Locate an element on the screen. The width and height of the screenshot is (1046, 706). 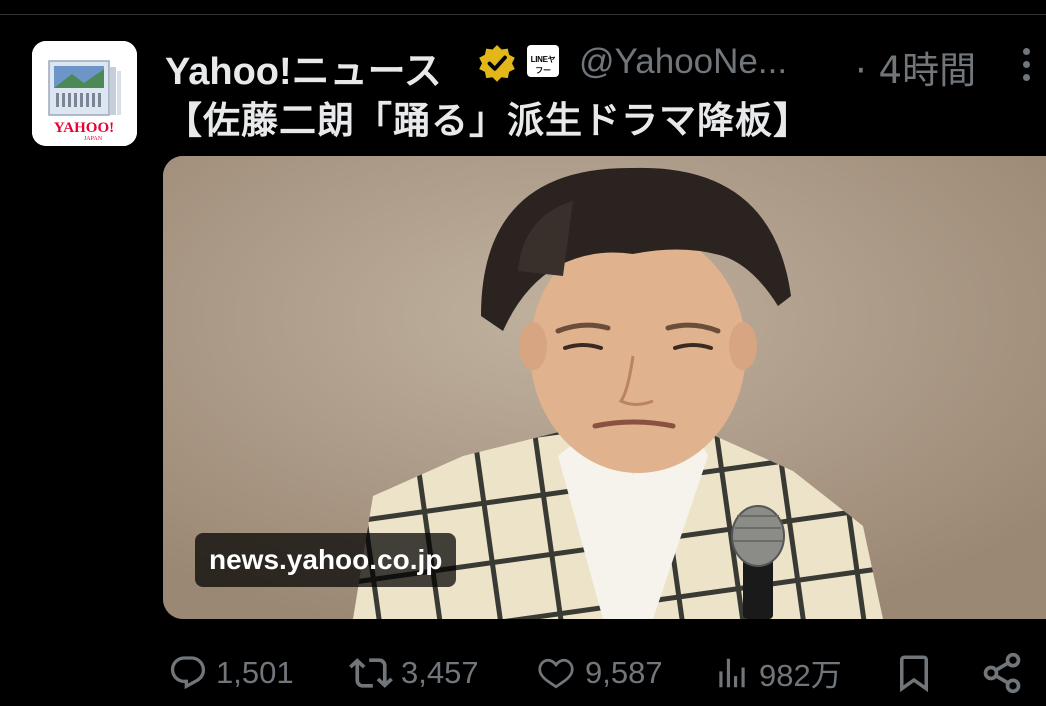
author-display-name: Yahoo!ニュース is located at coordinates (303, 67).